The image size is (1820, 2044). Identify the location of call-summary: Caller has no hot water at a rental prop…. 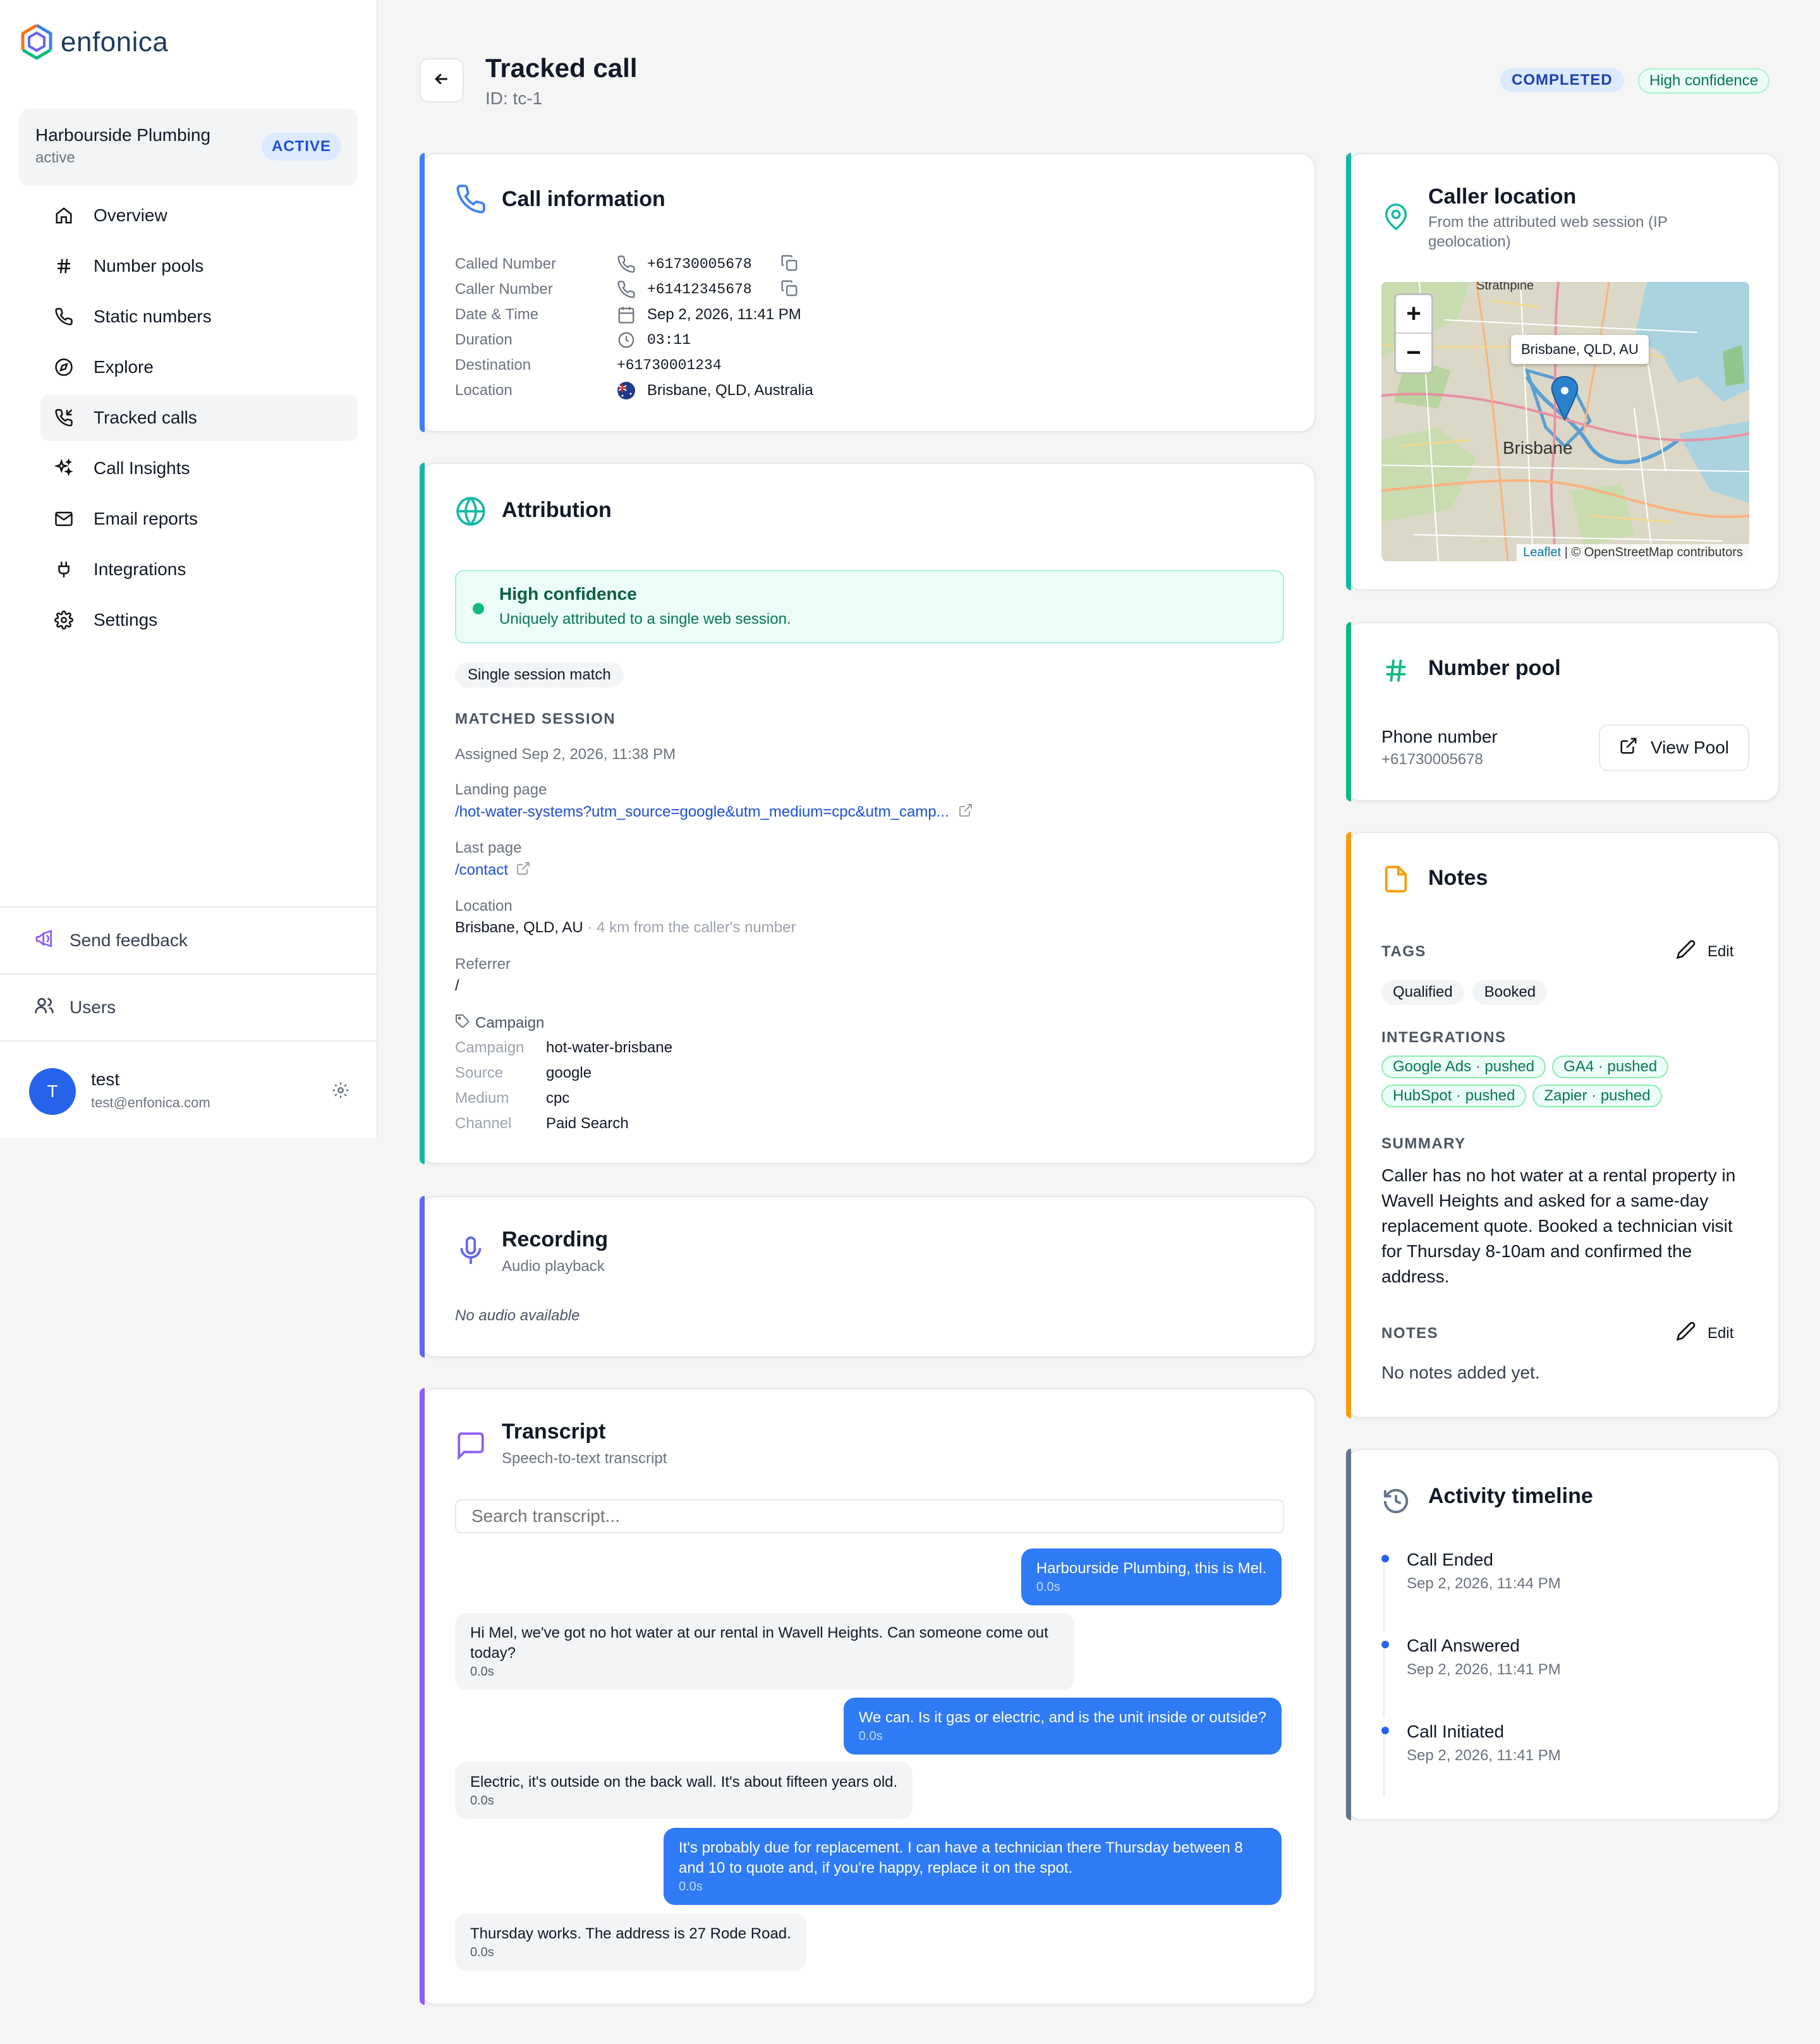
(1558, 1226).